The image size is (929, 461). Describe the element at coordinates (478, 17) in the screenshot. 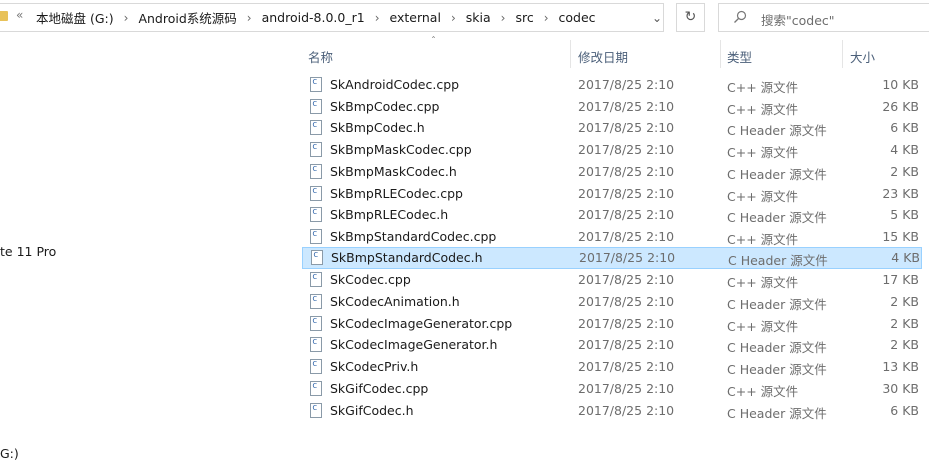

I see `breadcrumb-item: skia` at that location.